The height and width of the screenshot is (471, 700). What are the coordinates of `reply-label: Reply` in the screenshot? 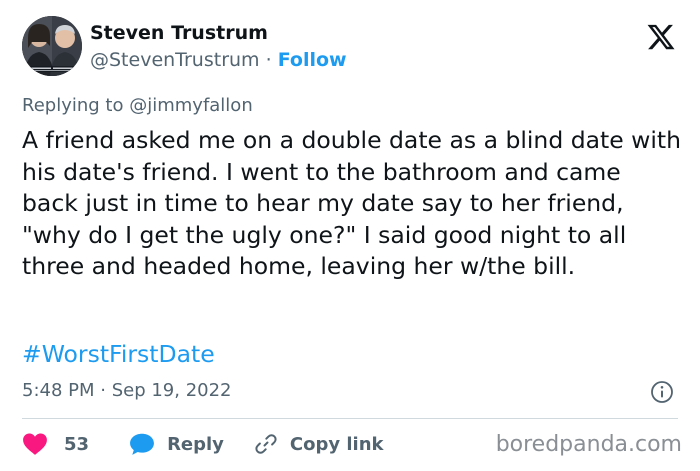 It's located at (195, 444).